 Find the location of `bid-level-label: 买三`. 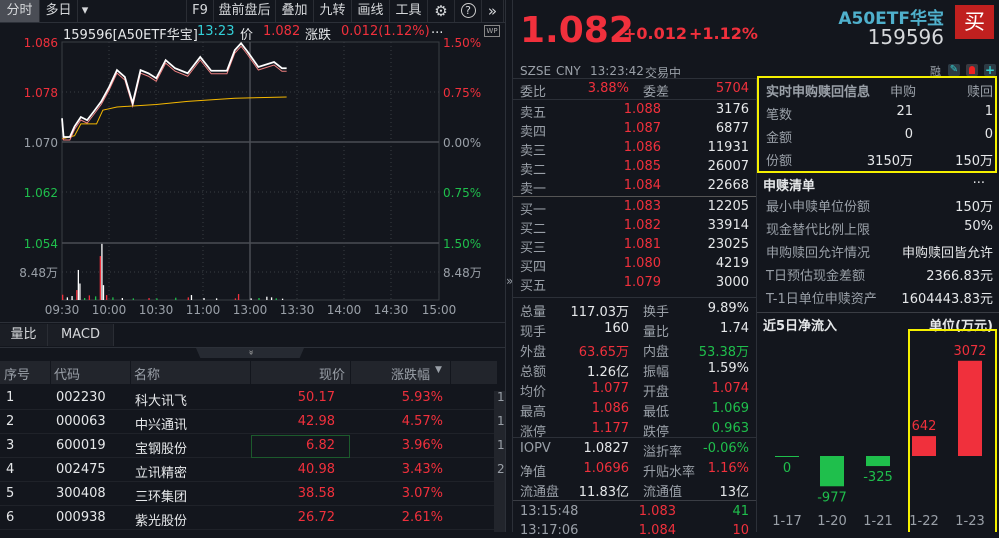

bid-level-label: 买三 is located at coordinates (533, 248).